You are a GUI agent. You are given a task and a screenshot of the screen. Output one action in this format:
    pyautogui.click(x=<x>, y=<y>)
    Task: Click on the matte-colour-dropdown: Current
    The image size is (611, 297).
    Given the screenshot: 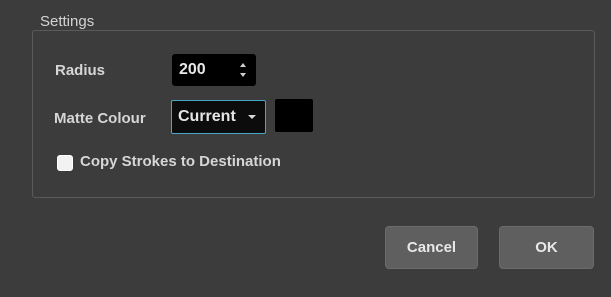 What is the action you would take?
    pyautogui.click(x=218, y=117)
    